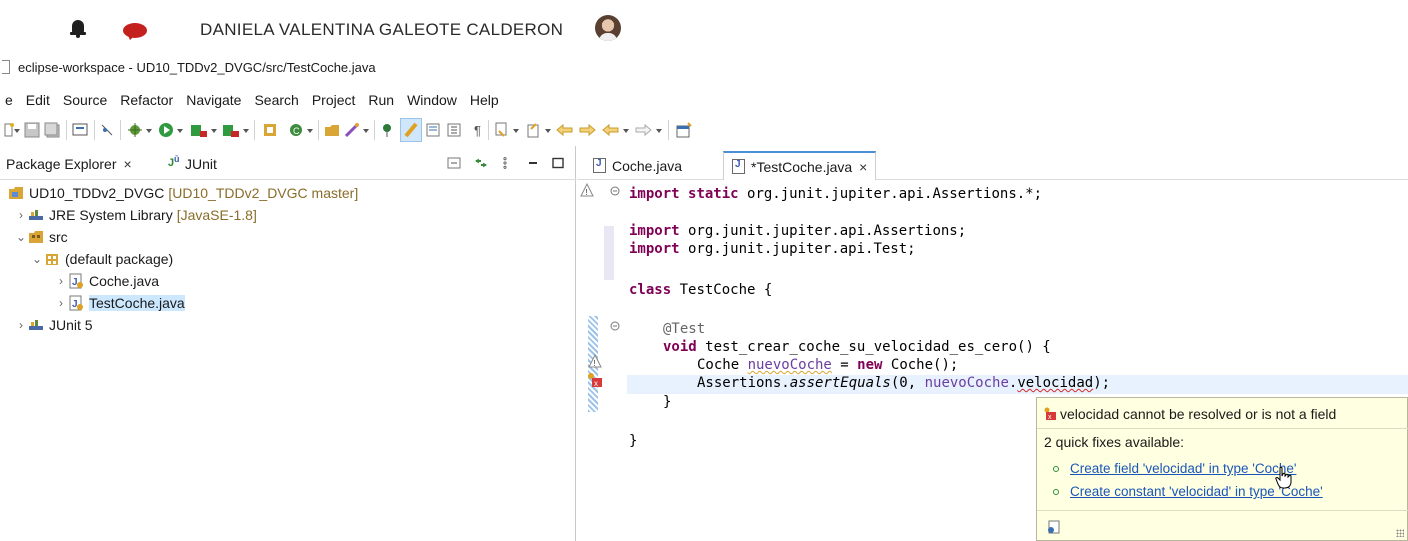  I want to click on save-icon, so click(32, 130).